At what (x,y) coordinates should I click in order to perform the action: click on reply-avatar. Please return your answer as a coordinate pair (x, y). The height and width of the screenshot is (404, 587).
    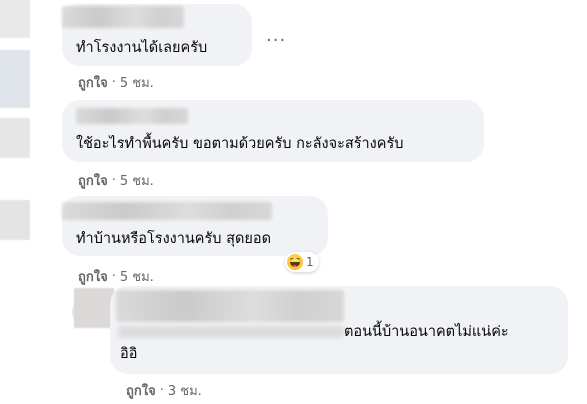
    Looking at the image, I should click on (94, 308).